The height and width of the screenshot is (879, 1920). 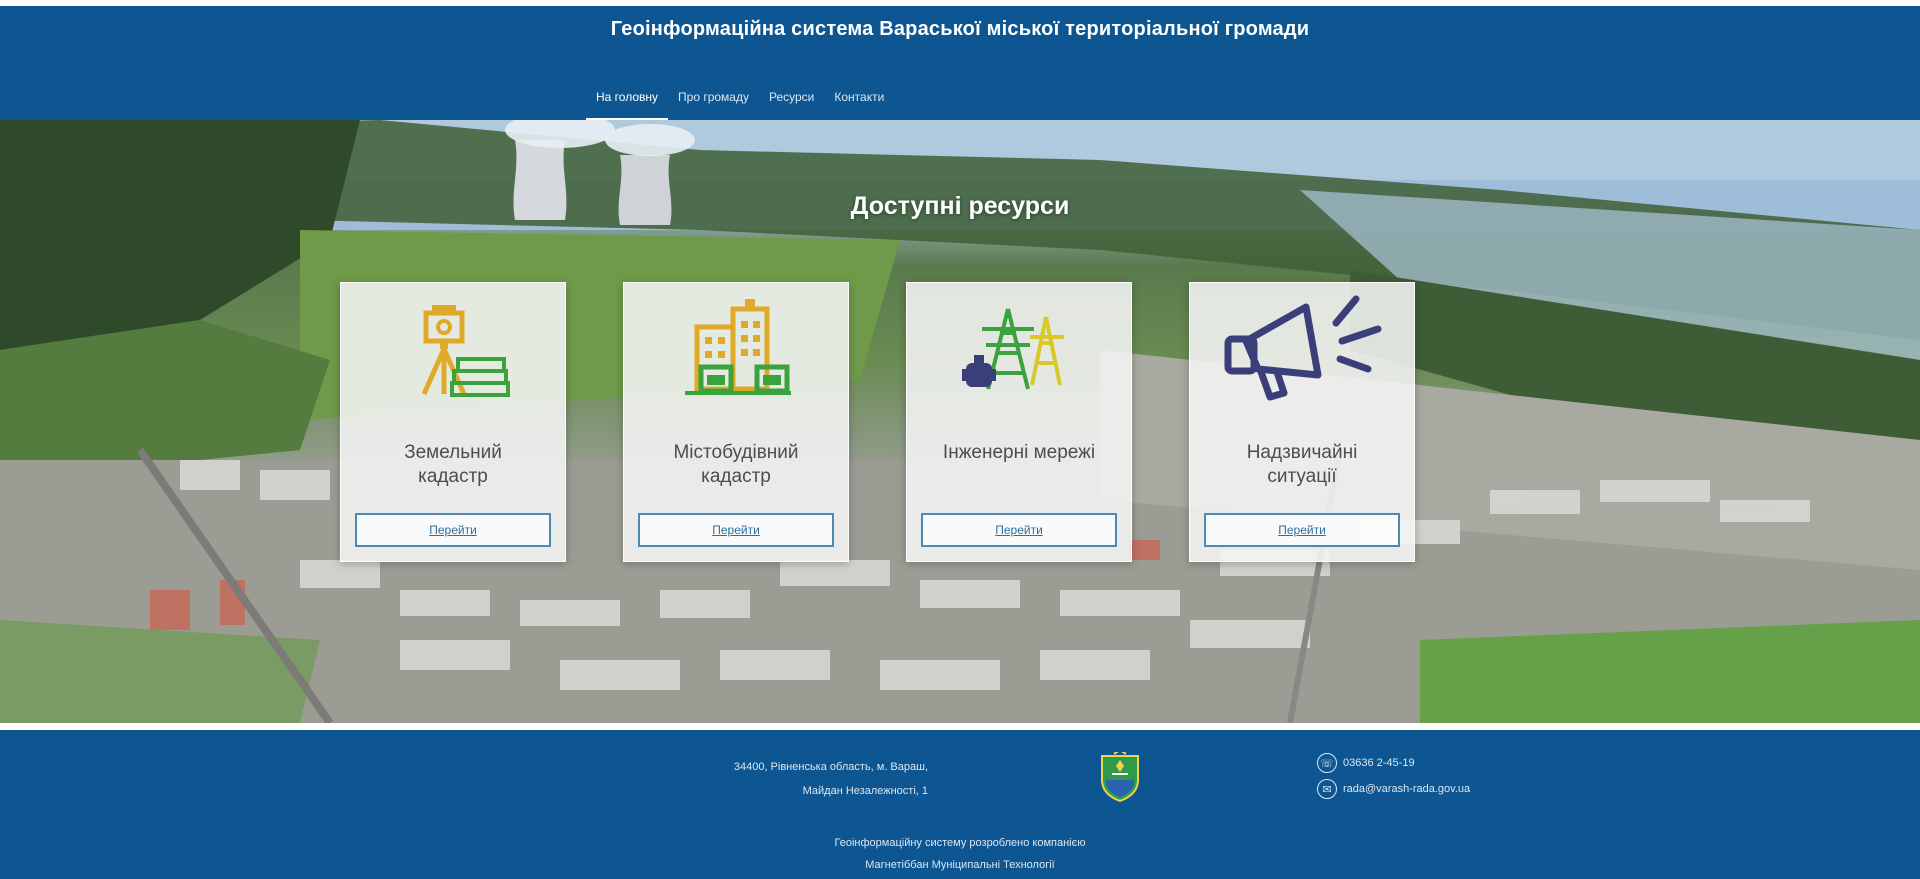 What do you see at coordinates (865, 791) in the screenshot?
I see `address-line: Майдан Незалежності, 1` at bounding box center [865, 791].